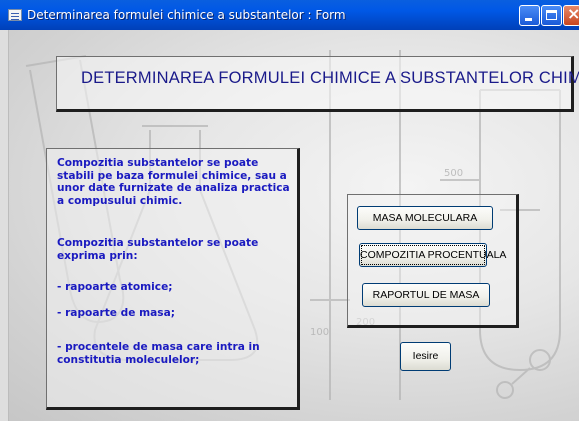 Image resolution: width=579 pixels, height=421 pixels. What do you see at coordinates (115, 287) in the screenshot?
I see `info-item-atomic-ratios: - rapoarte atomice;` at bounding box center [115, 287].